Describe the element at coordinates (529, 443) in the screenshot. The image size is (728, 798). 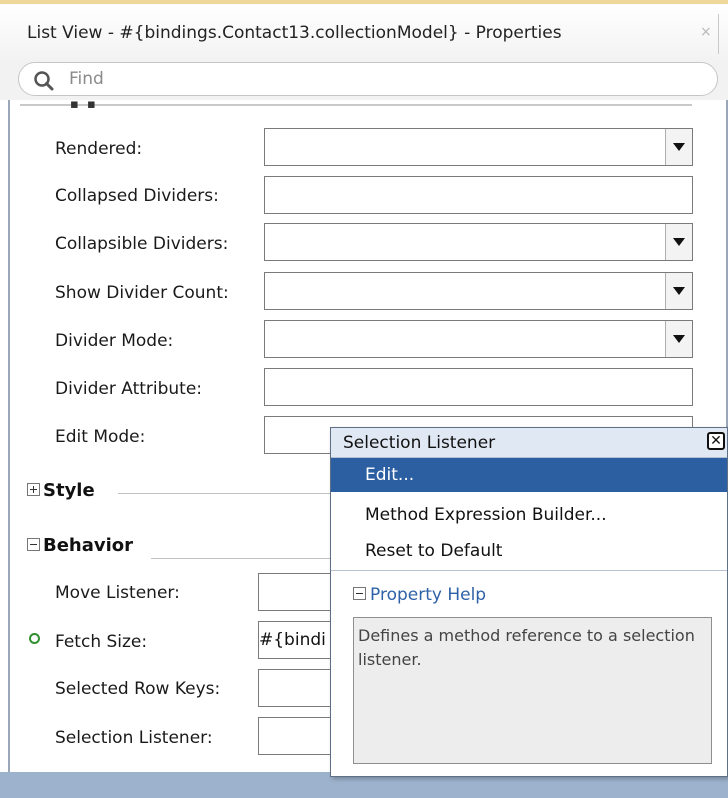
I see `popup-title-bar: Selection Listener ✕` at that location.